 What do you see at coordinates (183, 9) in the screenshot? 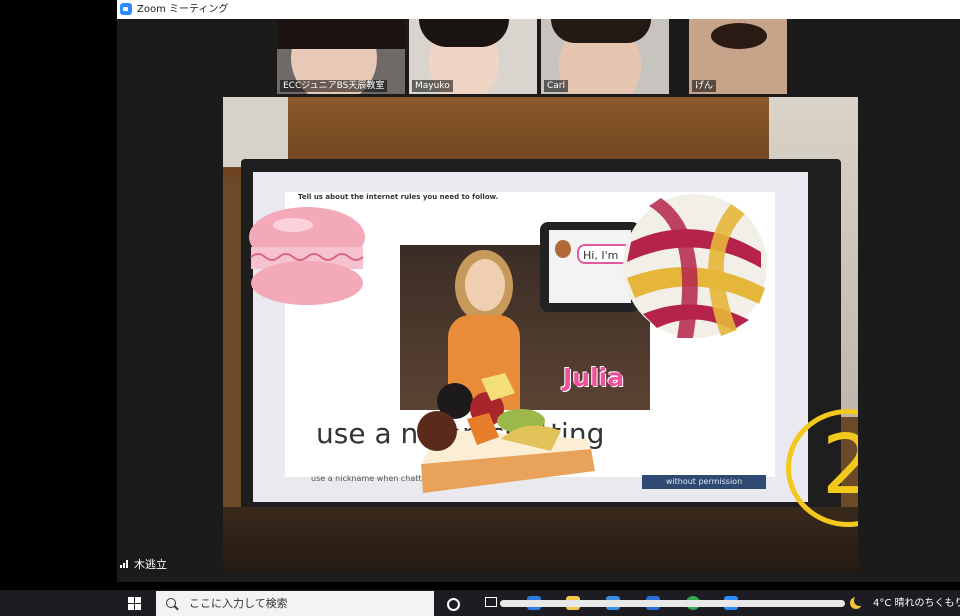
I see `window-title: Zoom ミーティング` at bounding box center [183, 9].